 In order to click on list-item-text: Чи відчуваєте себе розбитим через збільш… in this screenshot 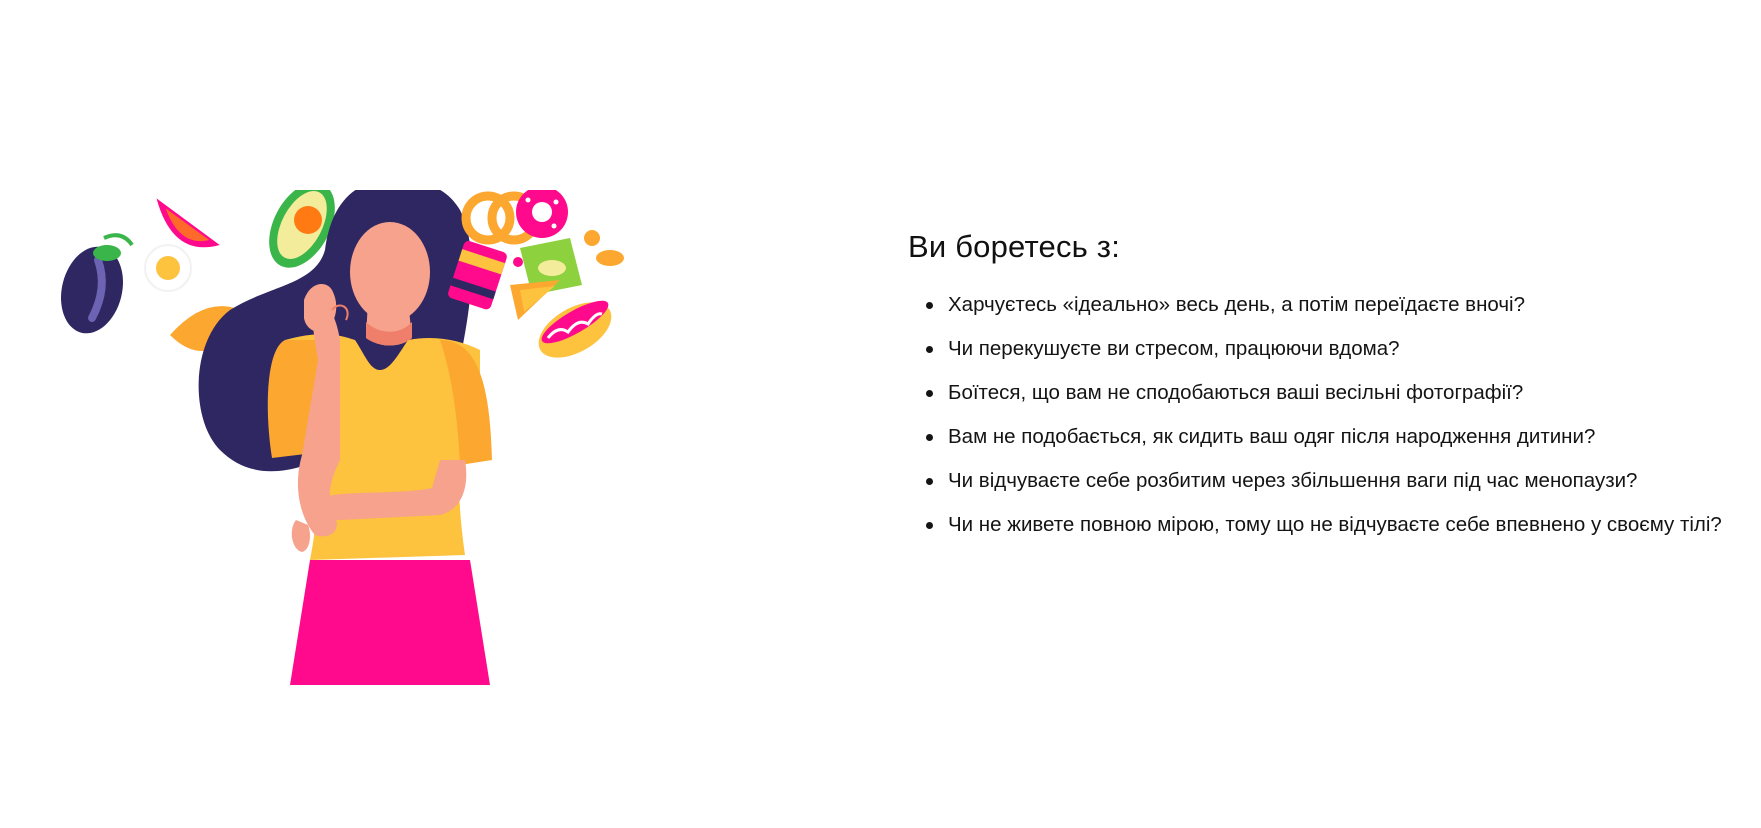, I will do `click(1293, 480)`.